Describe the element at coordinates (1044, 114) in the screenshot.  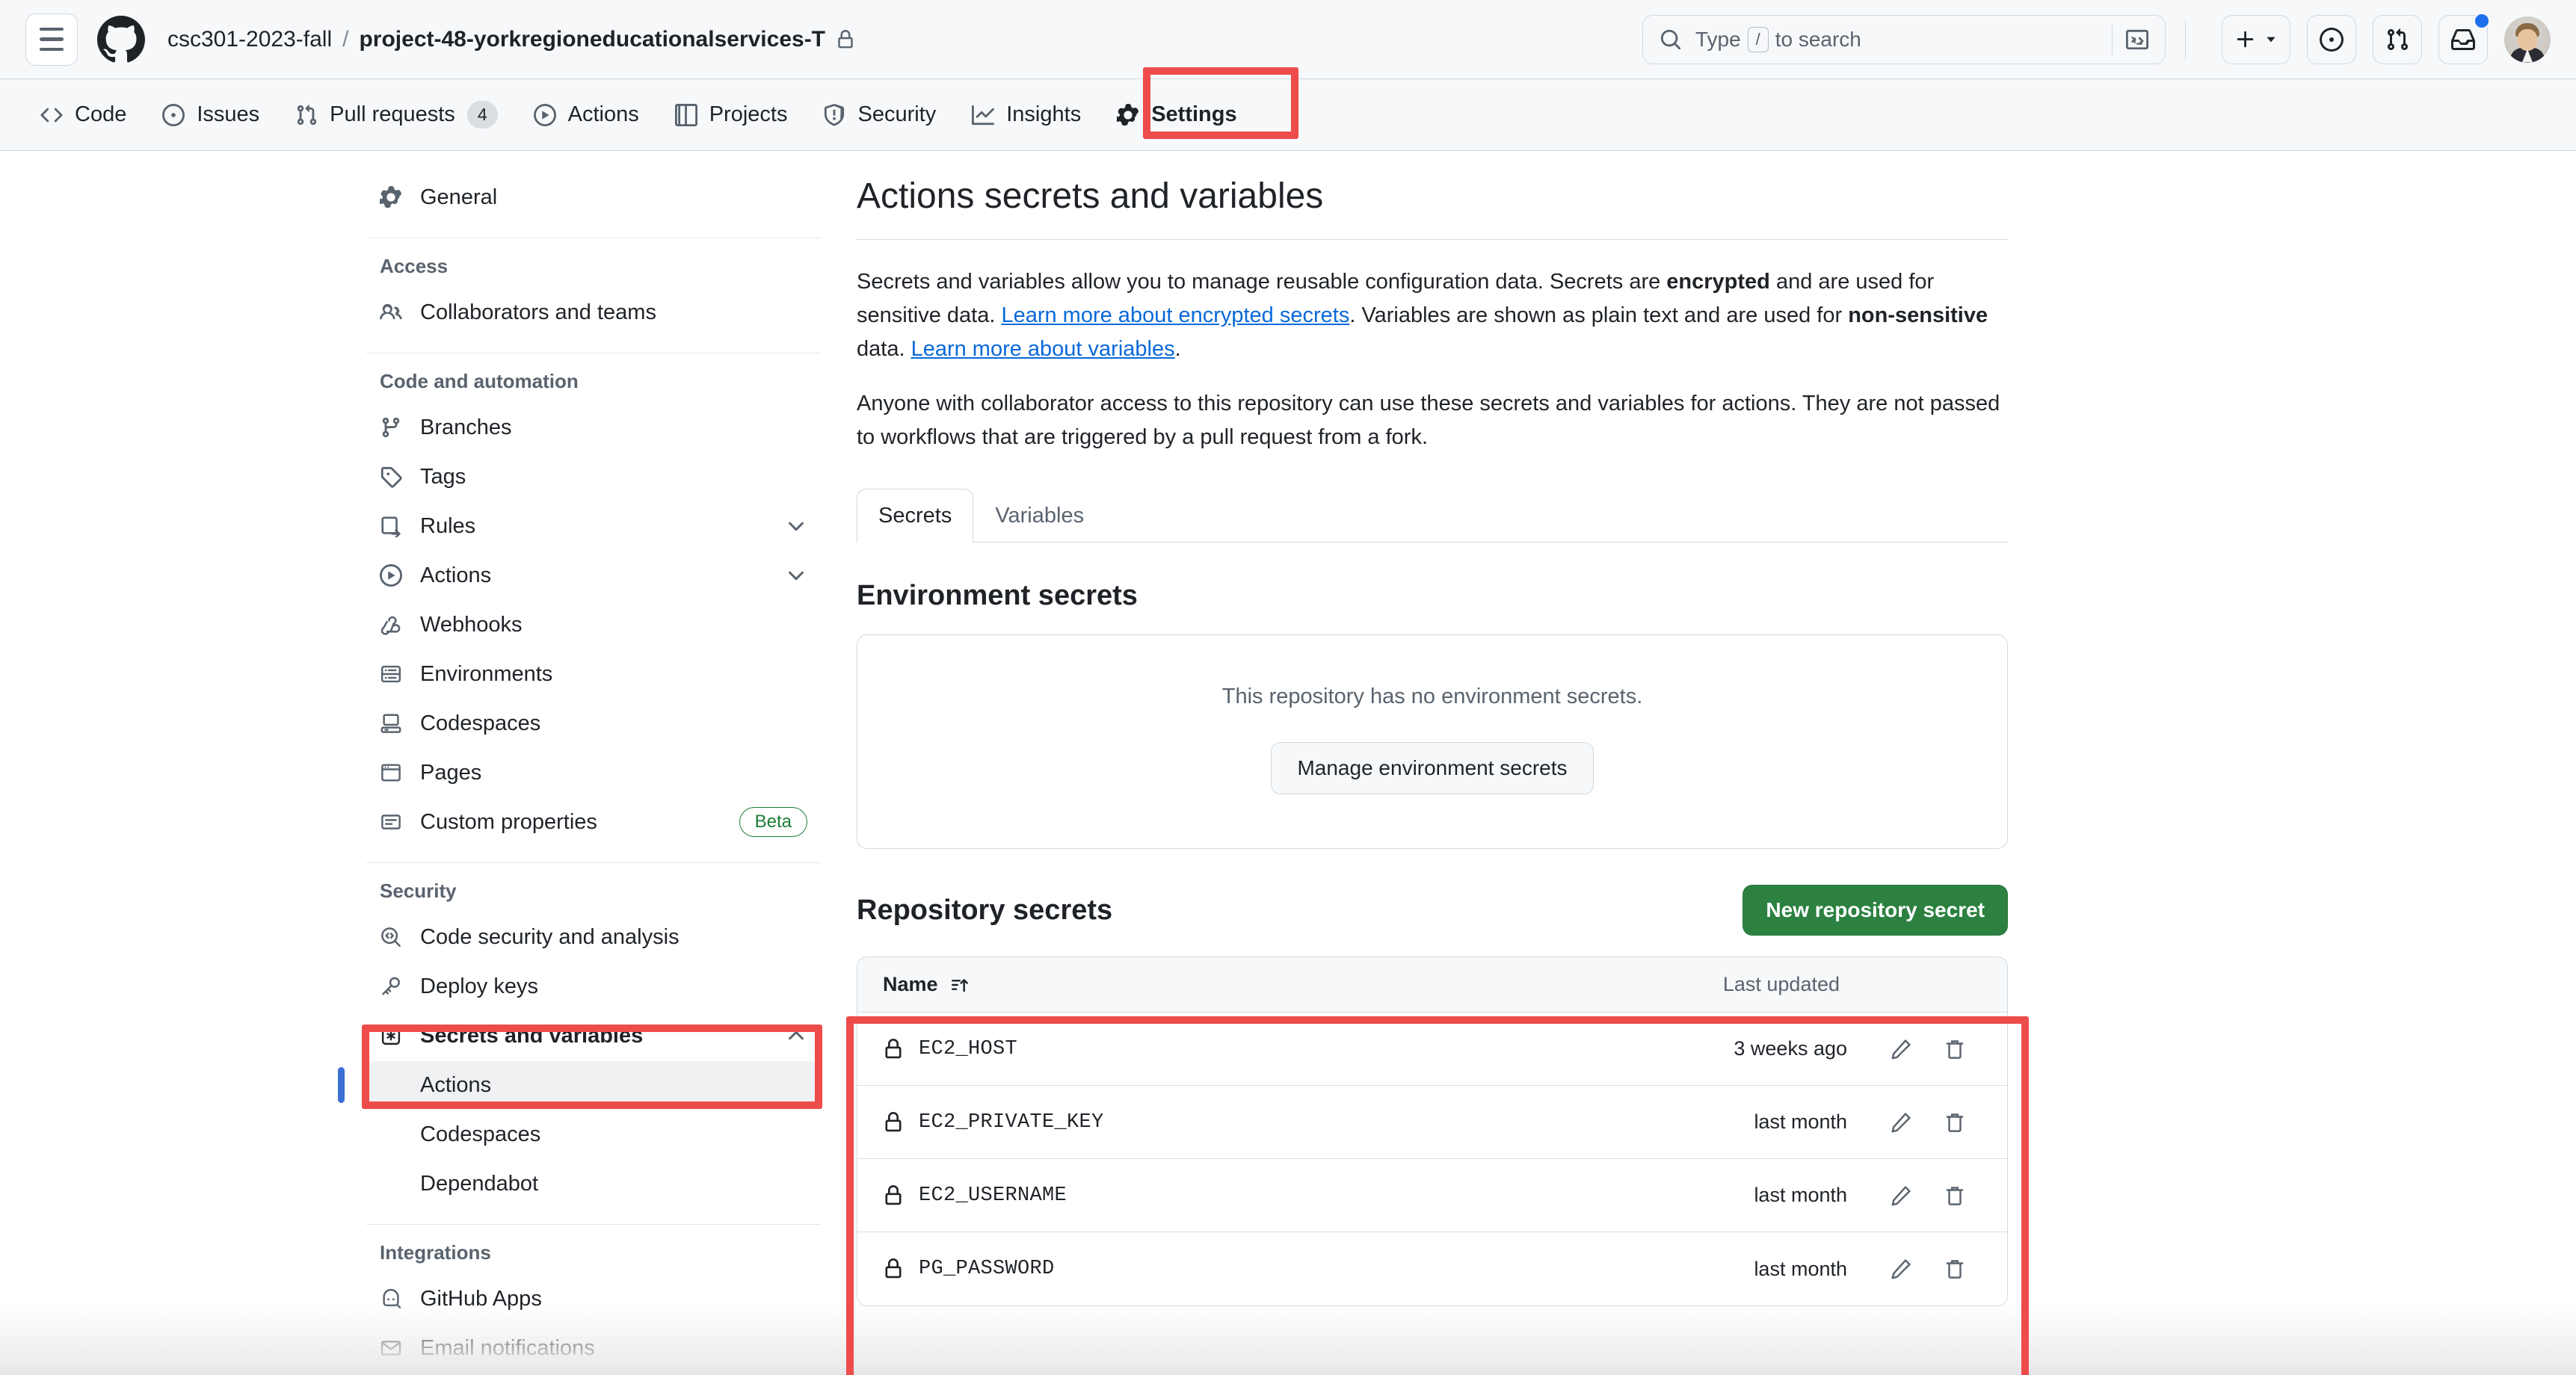
I see `tab-insights-label: Insights` at that location.